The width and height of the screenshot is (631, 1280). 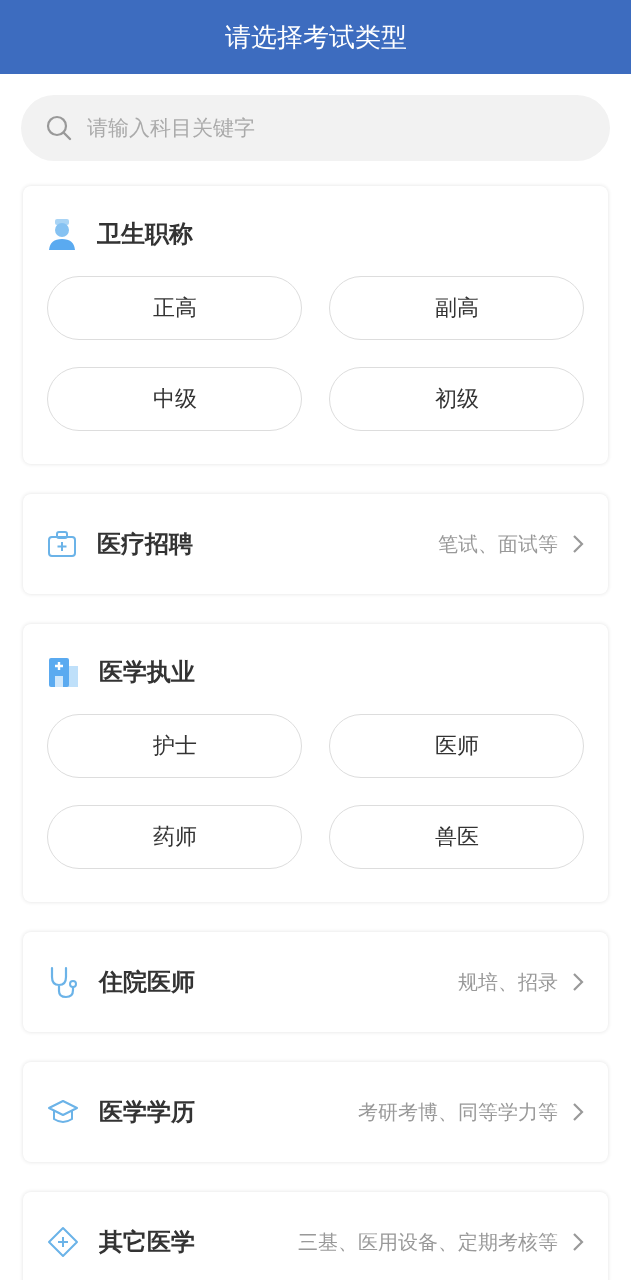 I want to click on category-link: 医疗招聘 笔试、面试等, so click(x=315, y=544).